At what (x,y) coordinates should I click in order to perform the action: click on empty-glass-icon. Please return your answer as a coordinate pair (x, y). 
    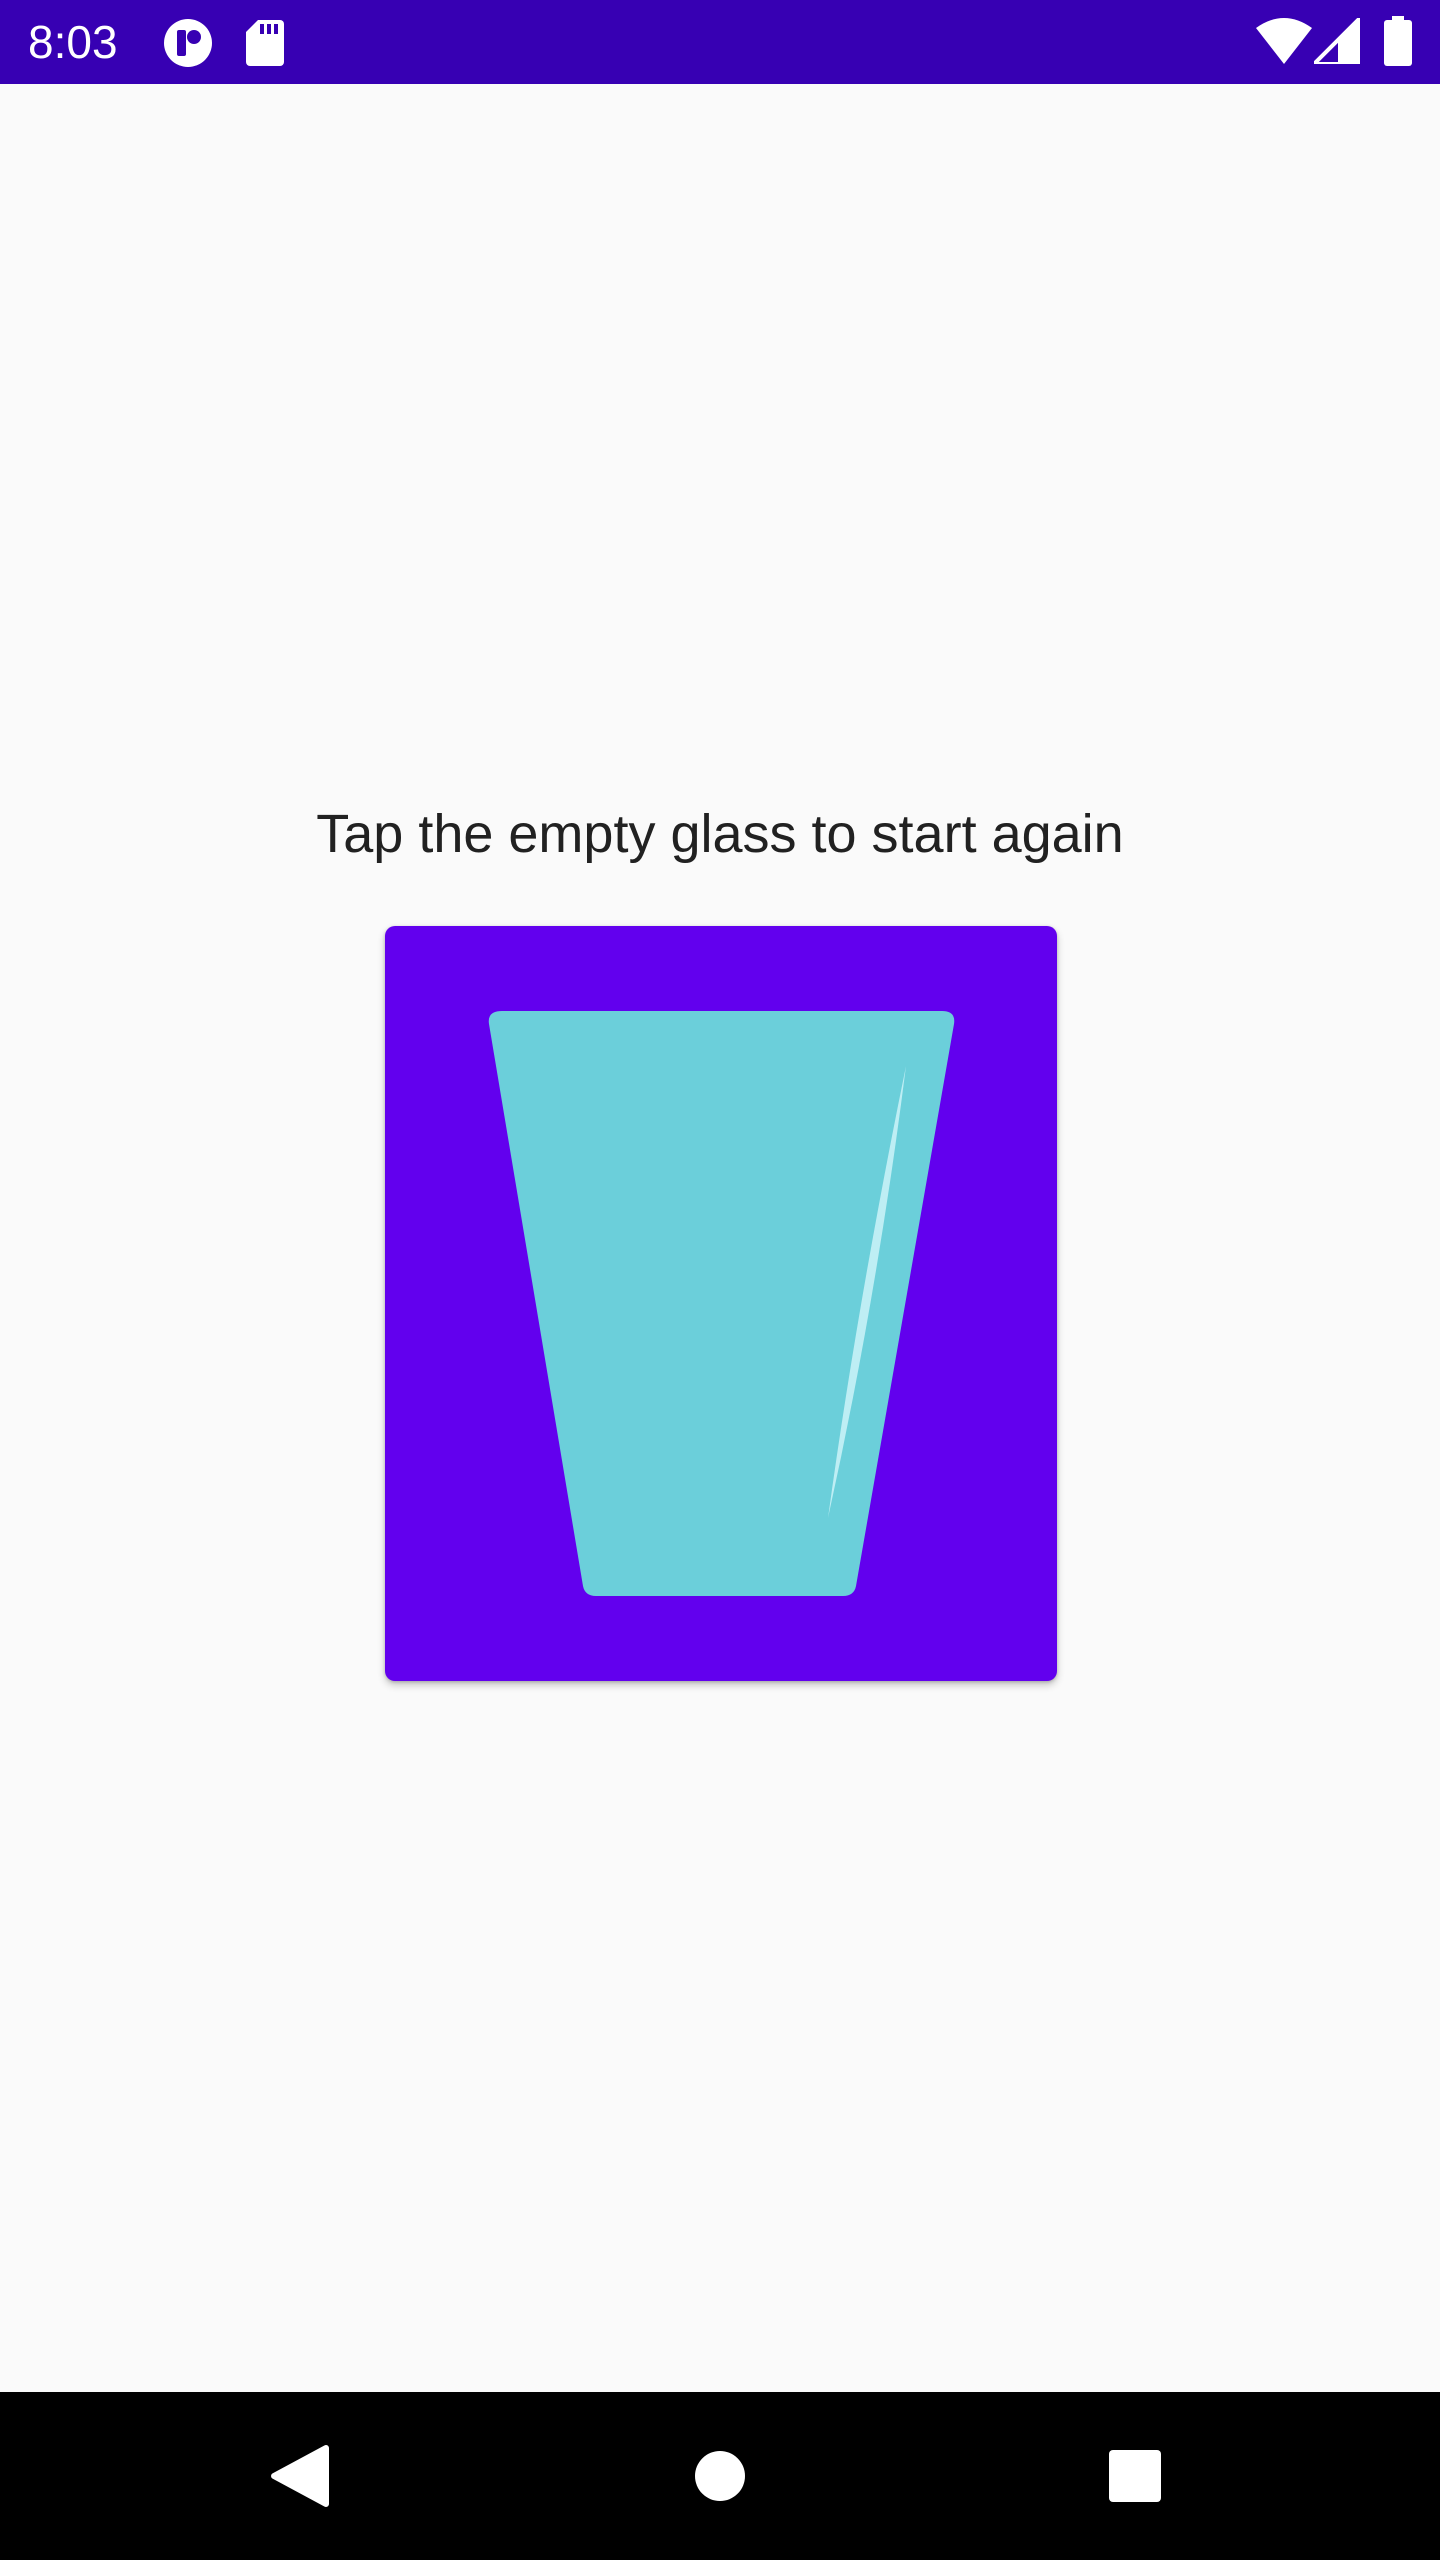
    Looking at the image, I should click on (721, 1303).